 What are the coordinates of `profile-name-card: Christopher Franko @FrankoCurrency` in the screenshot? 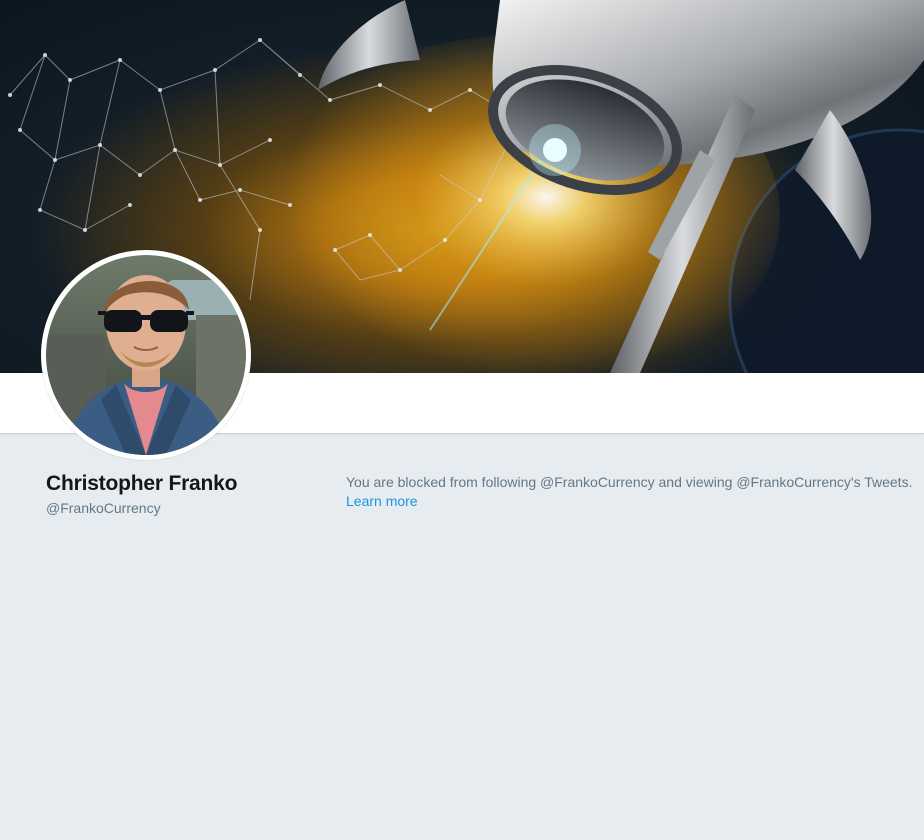 It's located at (181, 495).